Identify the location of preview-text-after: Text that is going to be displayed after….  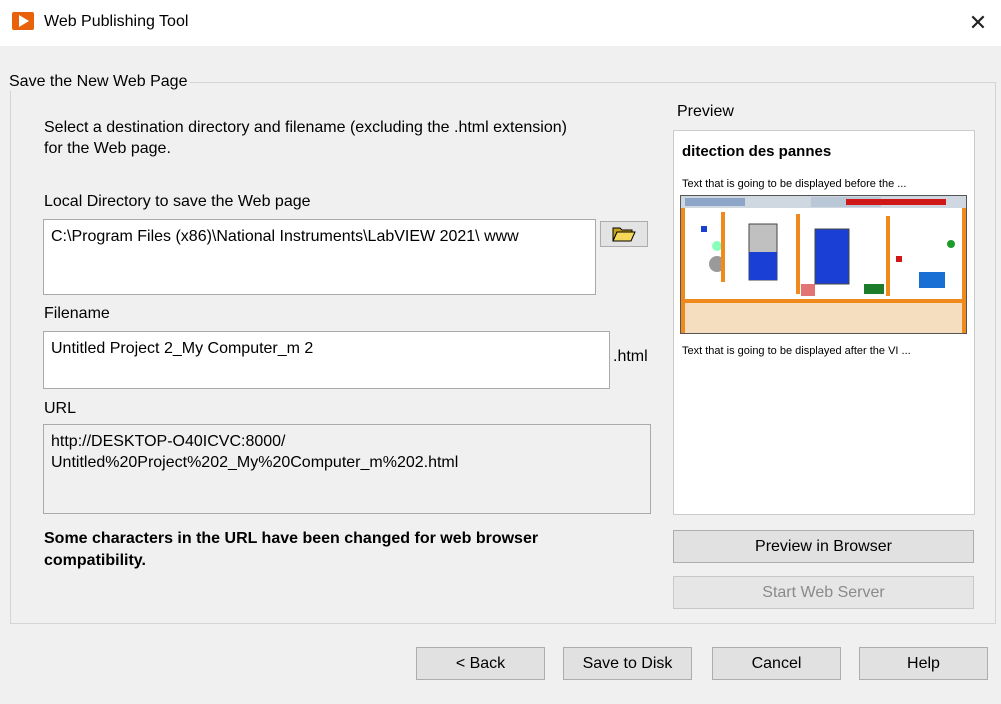
(796, 351).